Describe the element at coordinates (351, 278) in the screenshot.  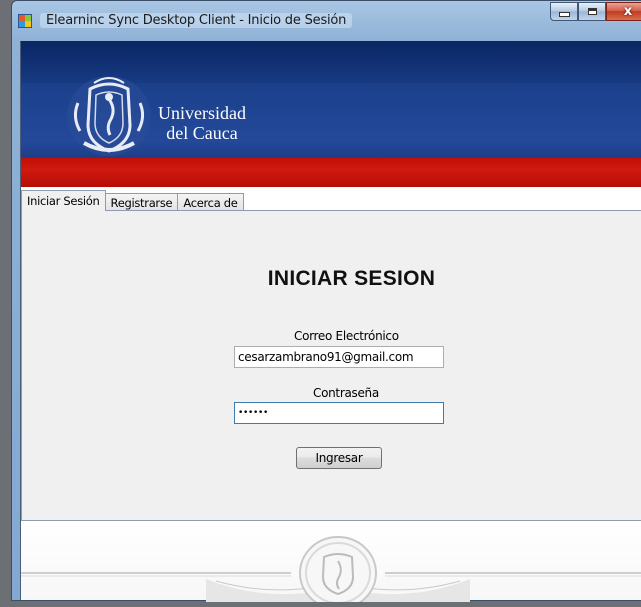
I see `login-heading: INICIAR SESION` at that location.